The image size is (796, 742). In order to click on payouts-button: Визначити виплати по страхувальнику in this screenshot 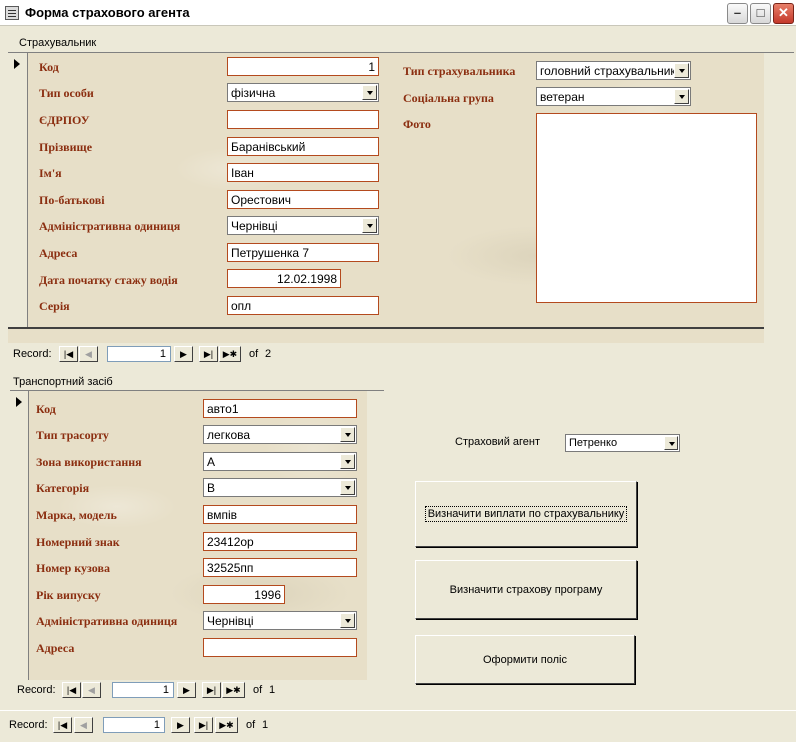, I will do `click(526, 514)`.